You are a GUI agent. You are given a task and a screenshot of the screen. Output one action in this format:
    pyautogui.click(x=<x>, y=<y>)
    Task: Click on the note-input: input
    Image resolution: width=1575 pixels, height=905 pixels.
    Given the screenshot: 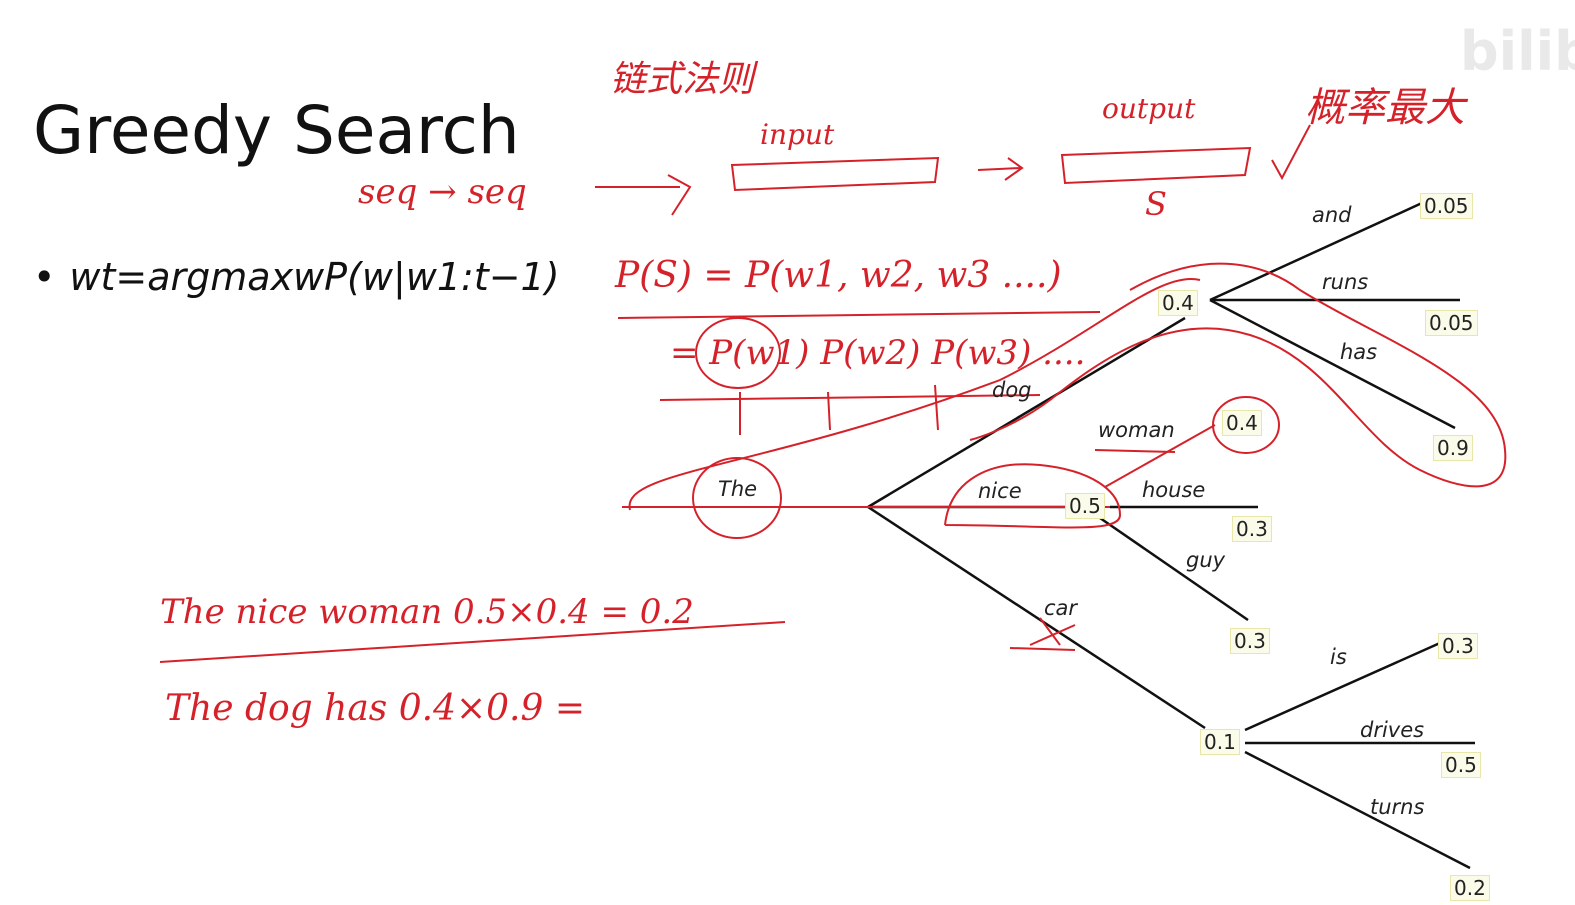 What is the action you would take?
    pyautogui.click(x=797, y=134)
    